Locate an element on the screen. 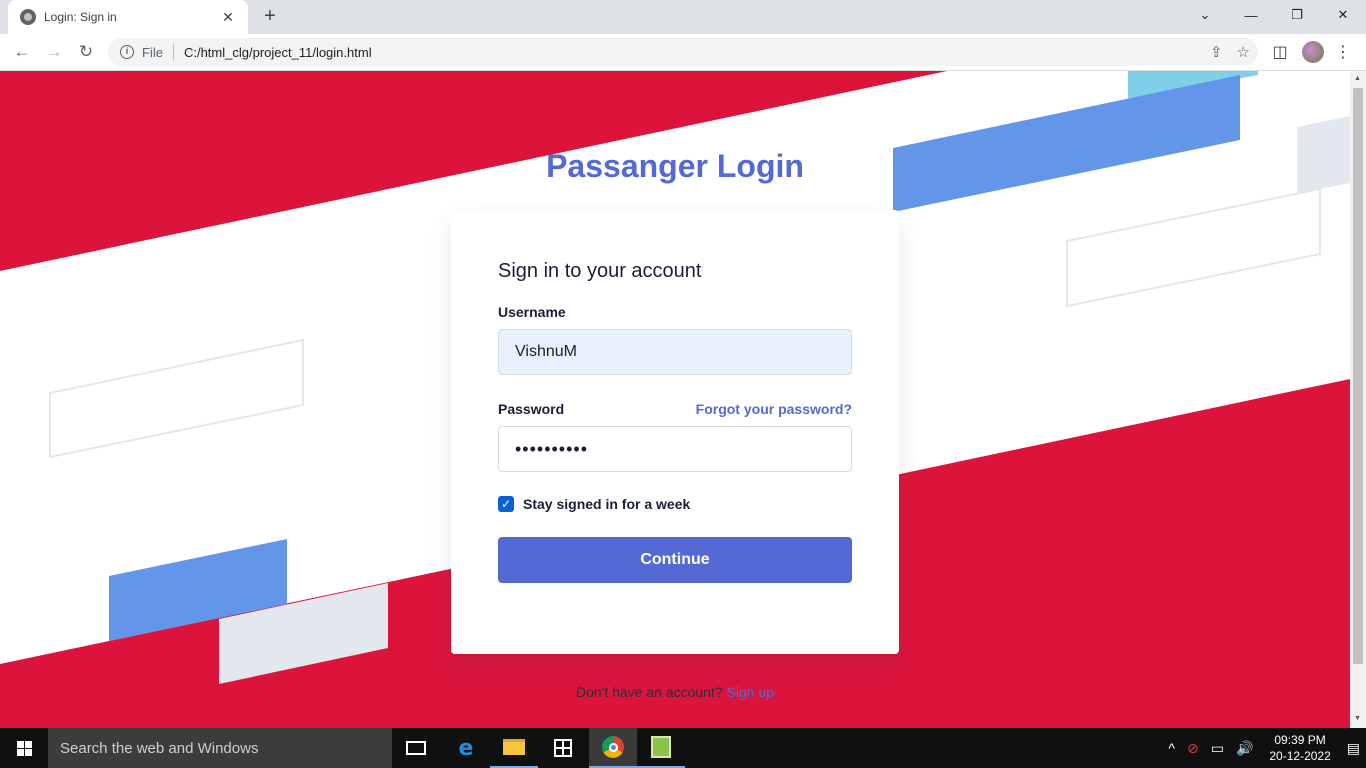 This screenshot has height=768, width=1366. password-label: Password is located at coordinates (531, 409).